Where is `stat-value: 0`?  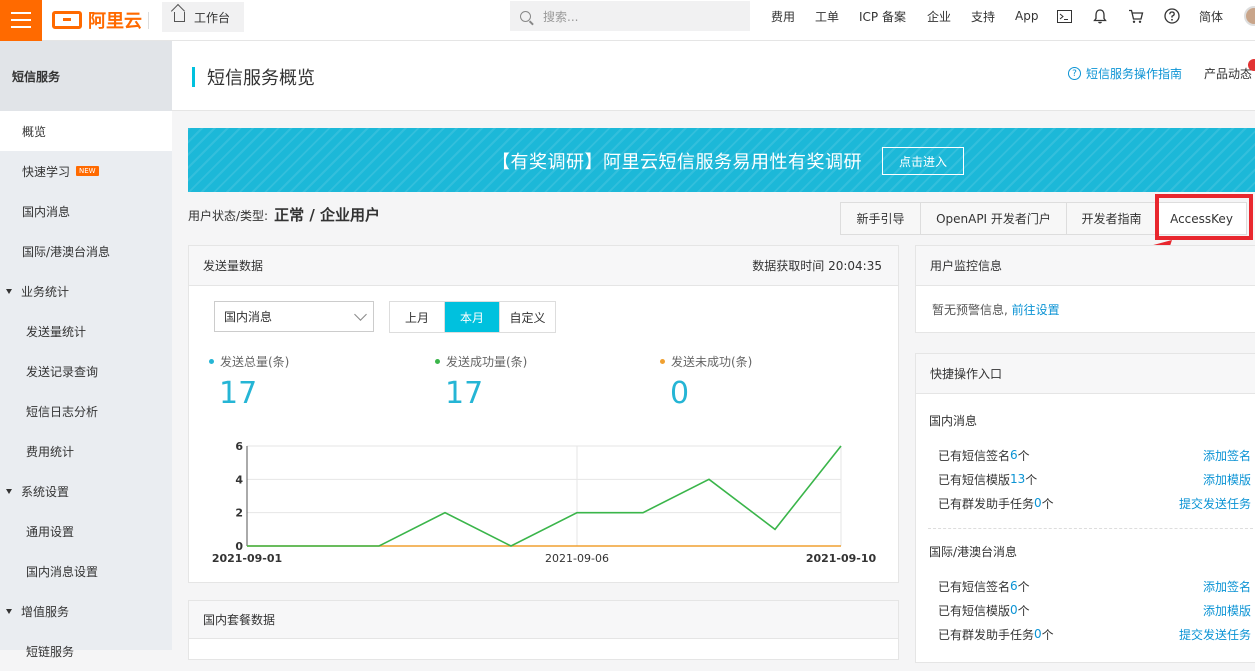 stat-value: 0 is located at coordinates (680, 393).